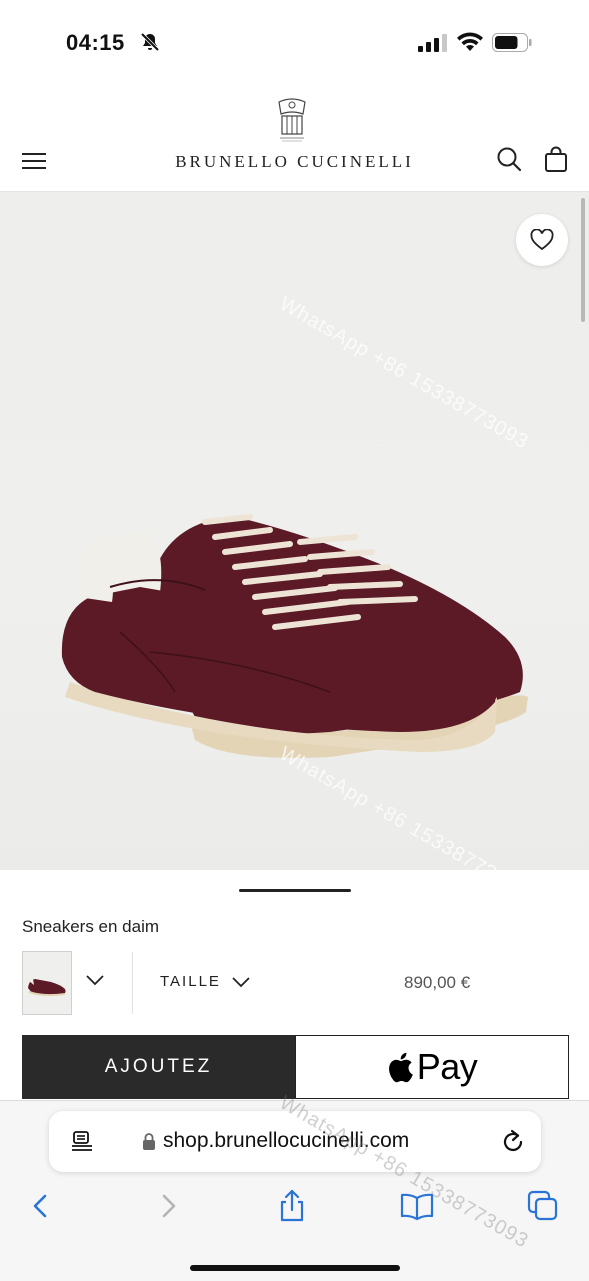 The height and width of the screenshot is (1281, 589). Describe the element at coordinates (190, 981) in the screenshot. I see `size-selector: TAILLE` at that location.